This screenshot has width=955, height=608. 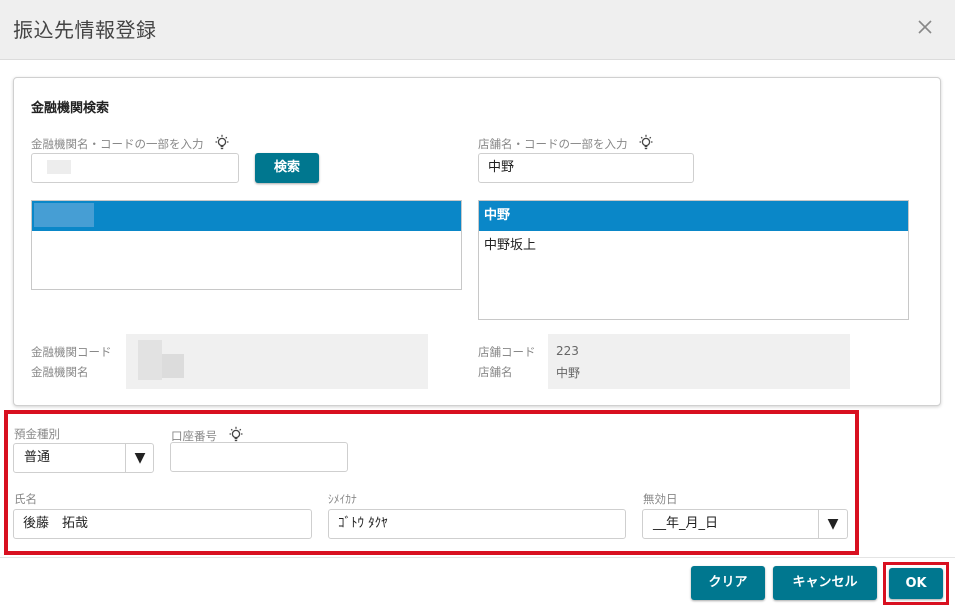 What do you see at coordinates (287, 168) in the screenshot?
I see `search-button: 検索` at bounding box center [287, 168].